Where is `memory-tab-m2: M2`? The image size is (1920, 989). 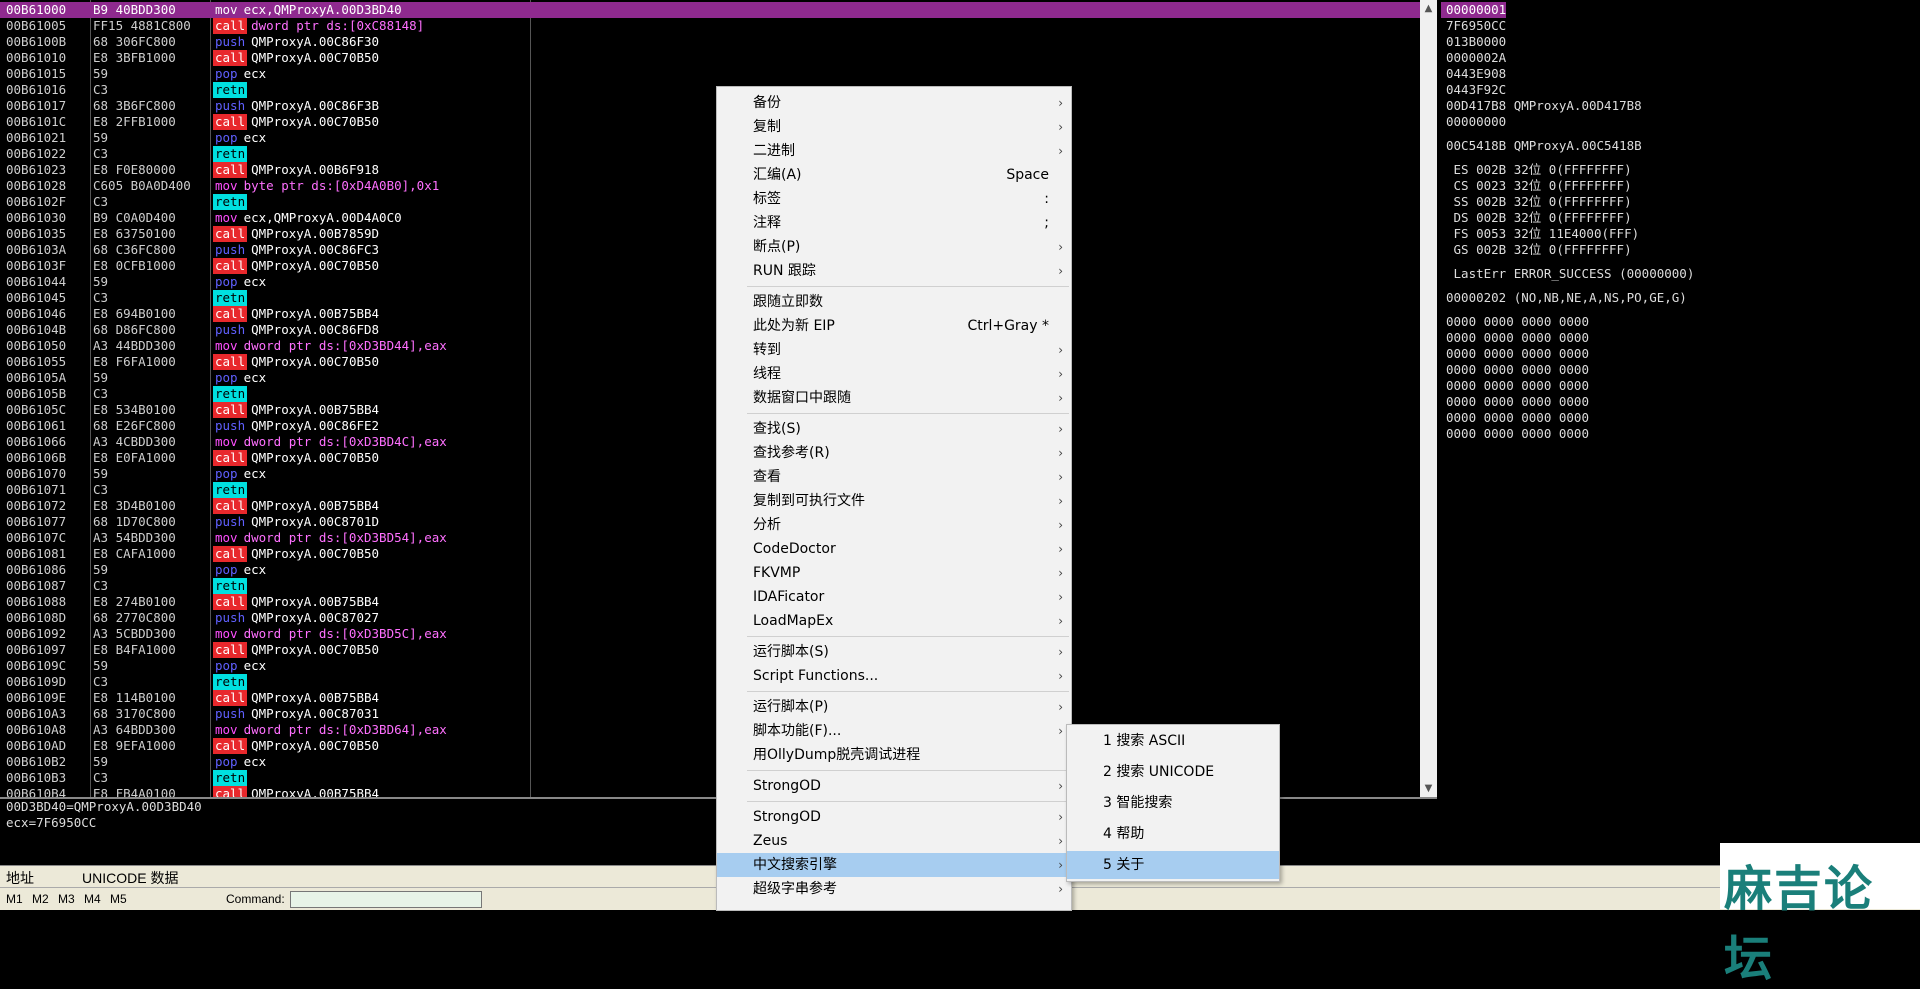
memory-tab-m2: M2 is located at coordinates (40, 899).